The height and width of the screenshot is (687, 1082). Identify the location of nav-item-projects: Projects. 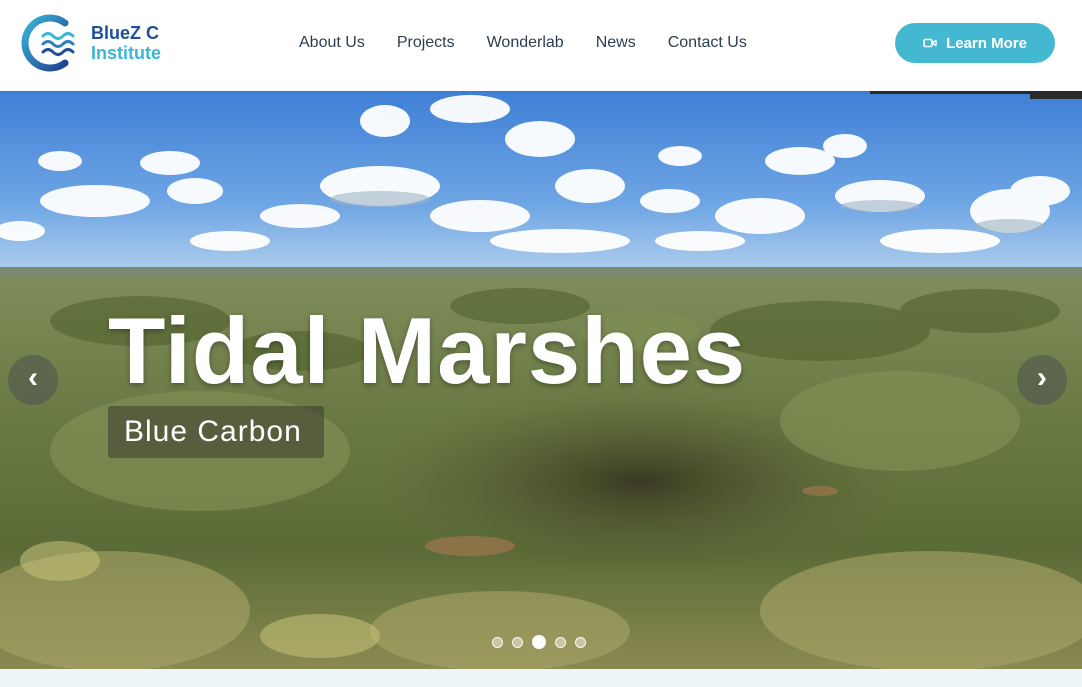
(426, 44).